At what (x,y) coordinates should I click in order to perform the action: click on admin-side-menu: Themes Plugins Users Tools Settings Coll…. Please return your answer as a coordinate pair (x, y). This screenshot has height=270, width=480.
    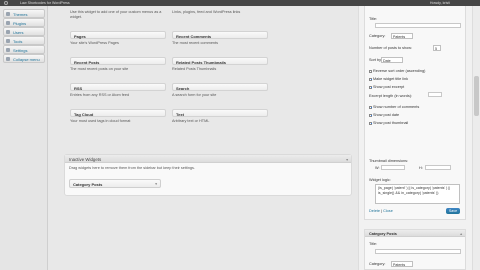
    Looking at the image, I should click on (24, 138).